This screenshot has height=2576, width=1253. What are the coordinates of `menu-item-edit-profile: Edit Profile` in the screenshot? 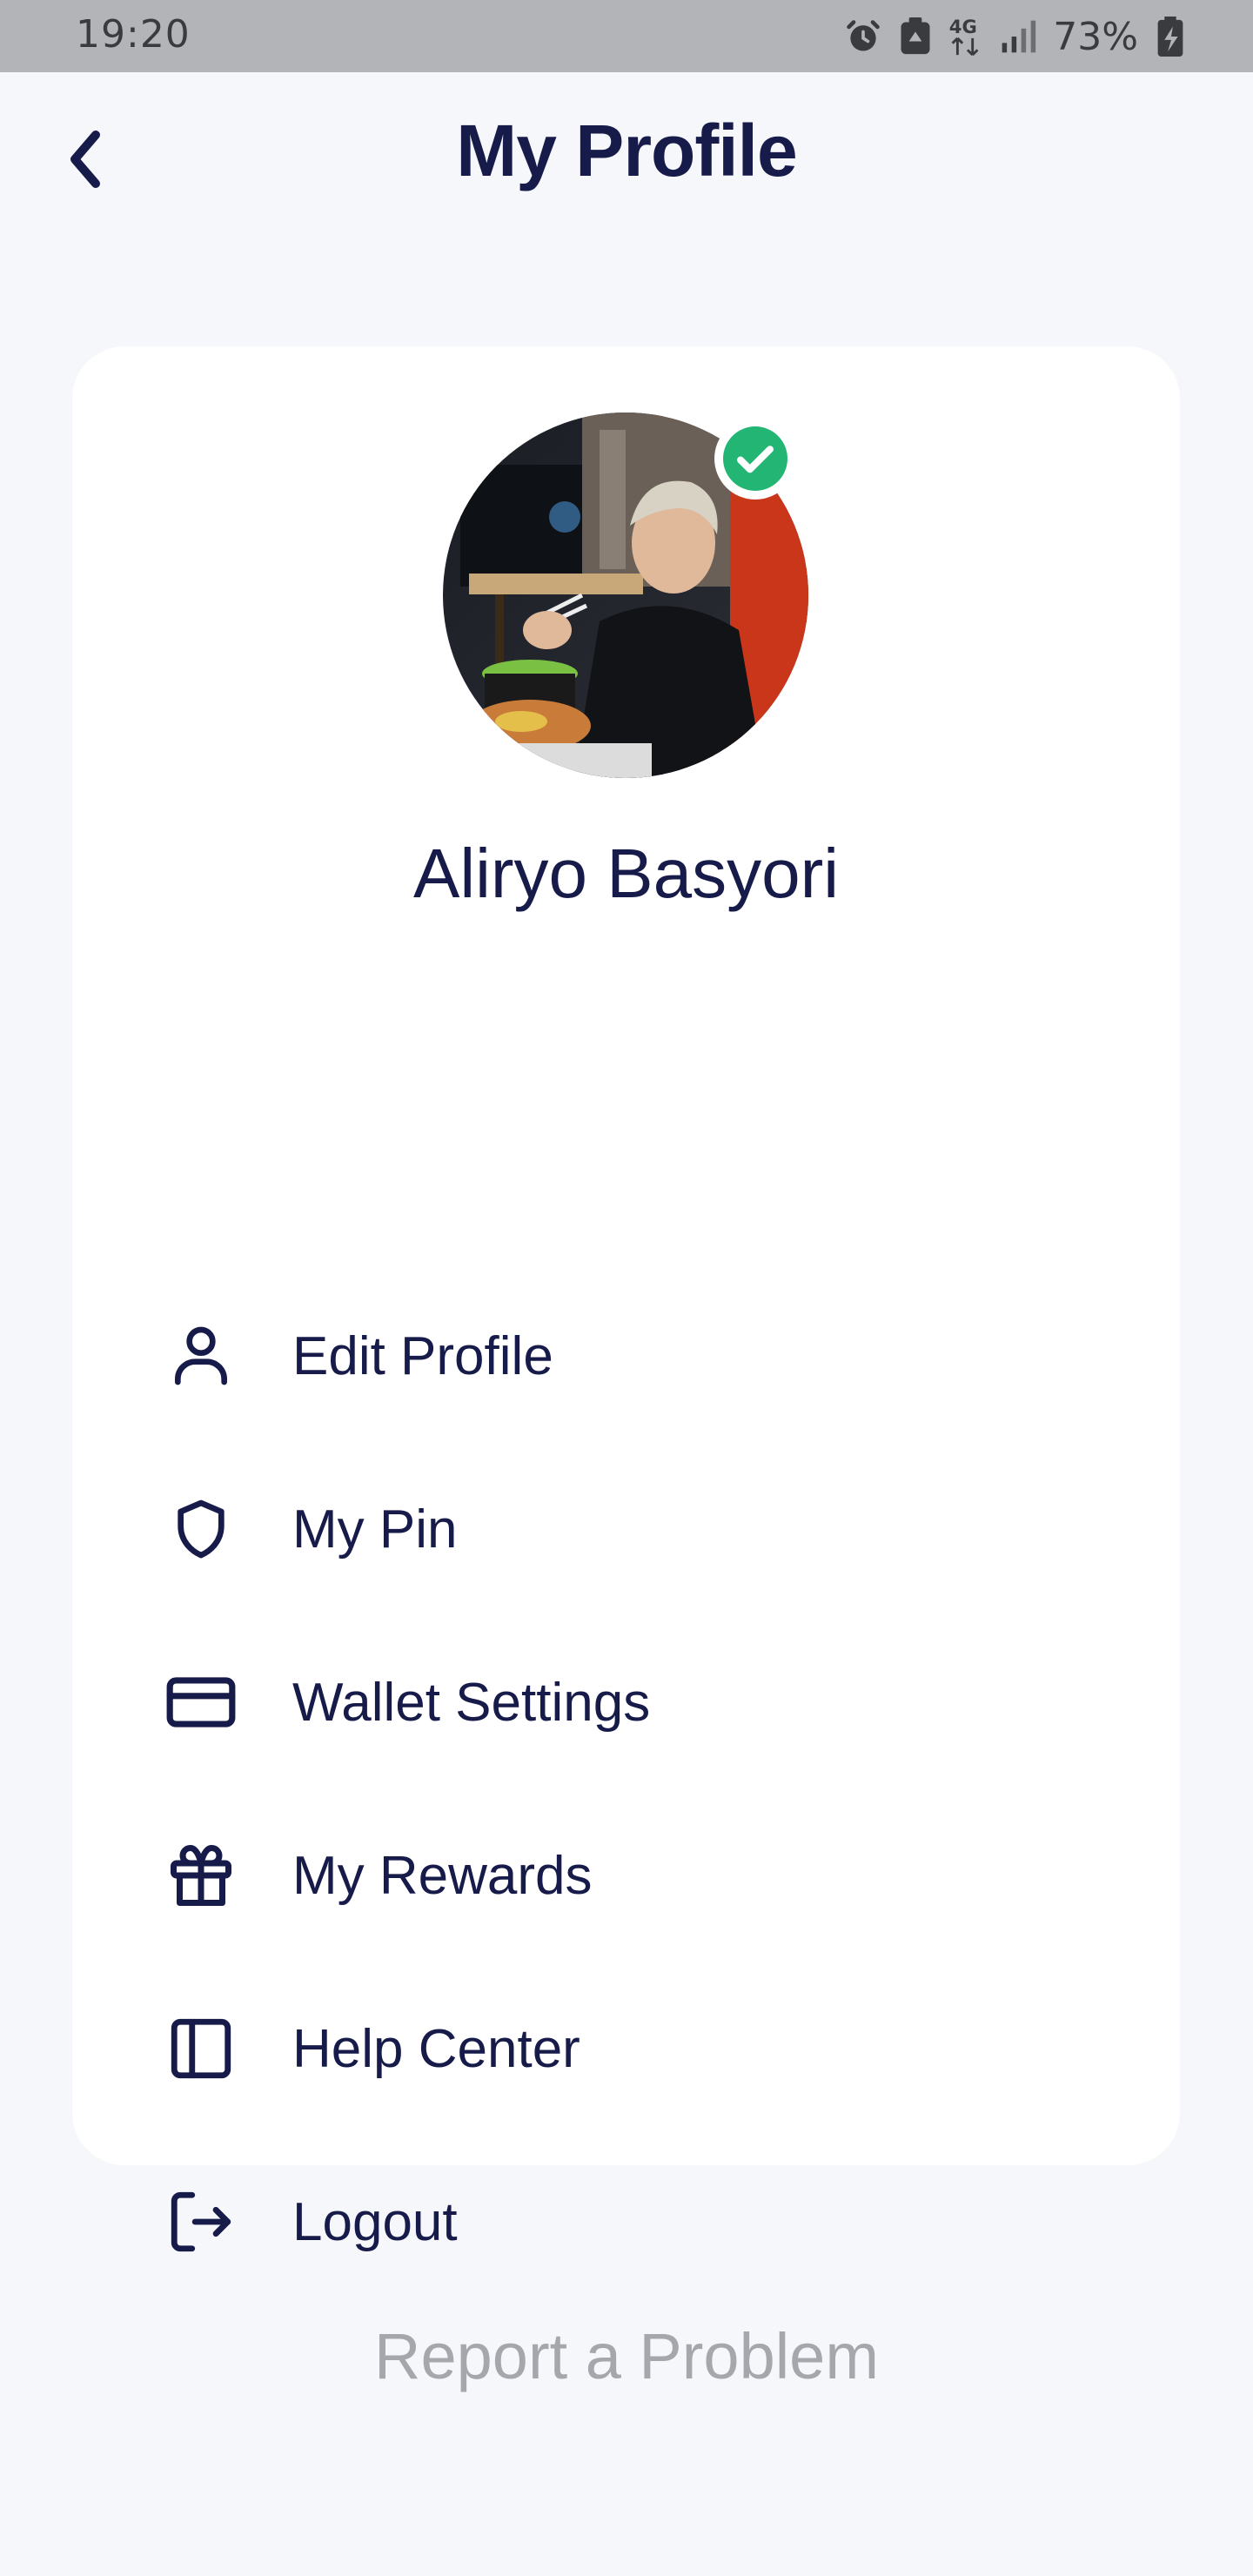 It's located at (626, 1356).